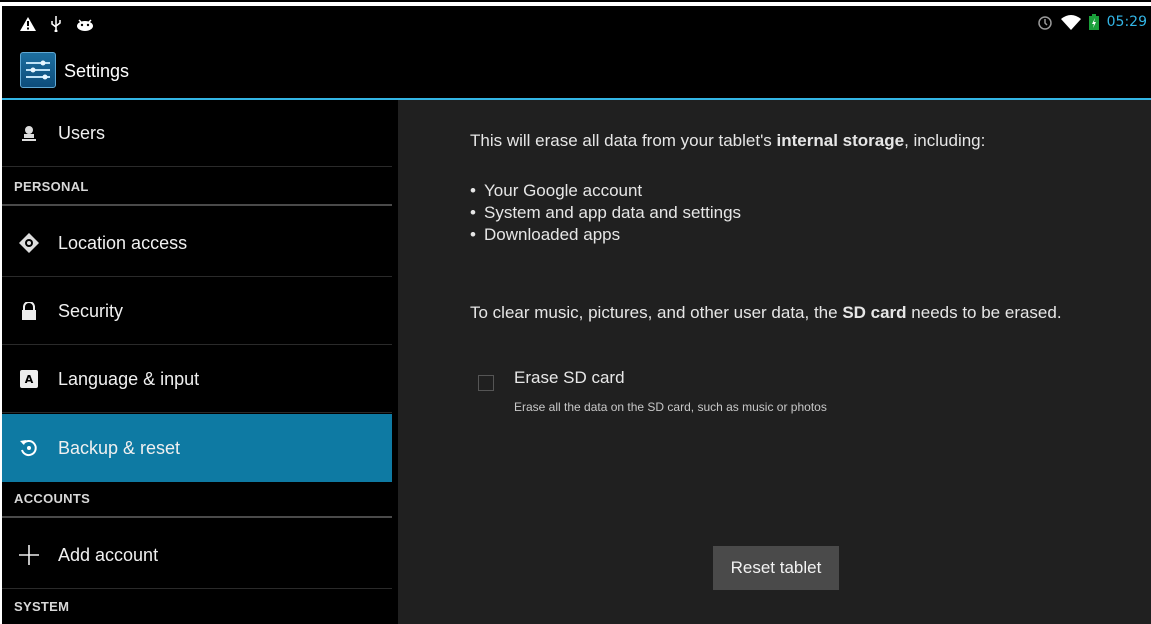 The width and height of the screenshot is (1151, 624). I want to click on warning-icon, so click(28, 24).